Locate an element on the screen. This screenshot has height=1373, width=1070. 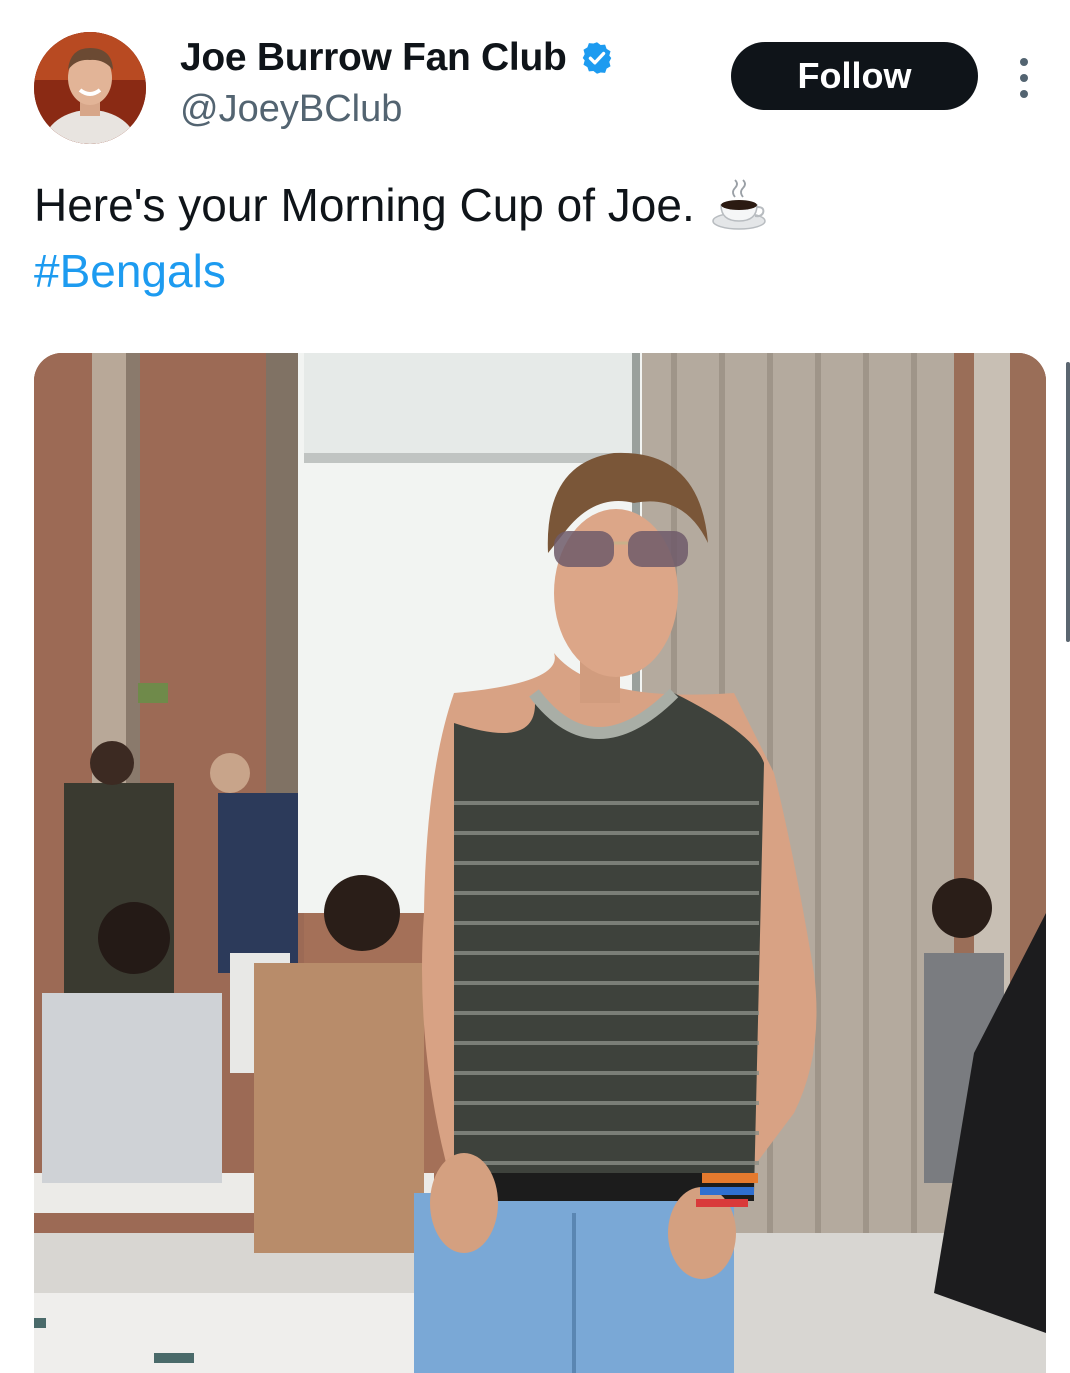
author-handle: @JoeyBClub is located at coordinates (291, 109).